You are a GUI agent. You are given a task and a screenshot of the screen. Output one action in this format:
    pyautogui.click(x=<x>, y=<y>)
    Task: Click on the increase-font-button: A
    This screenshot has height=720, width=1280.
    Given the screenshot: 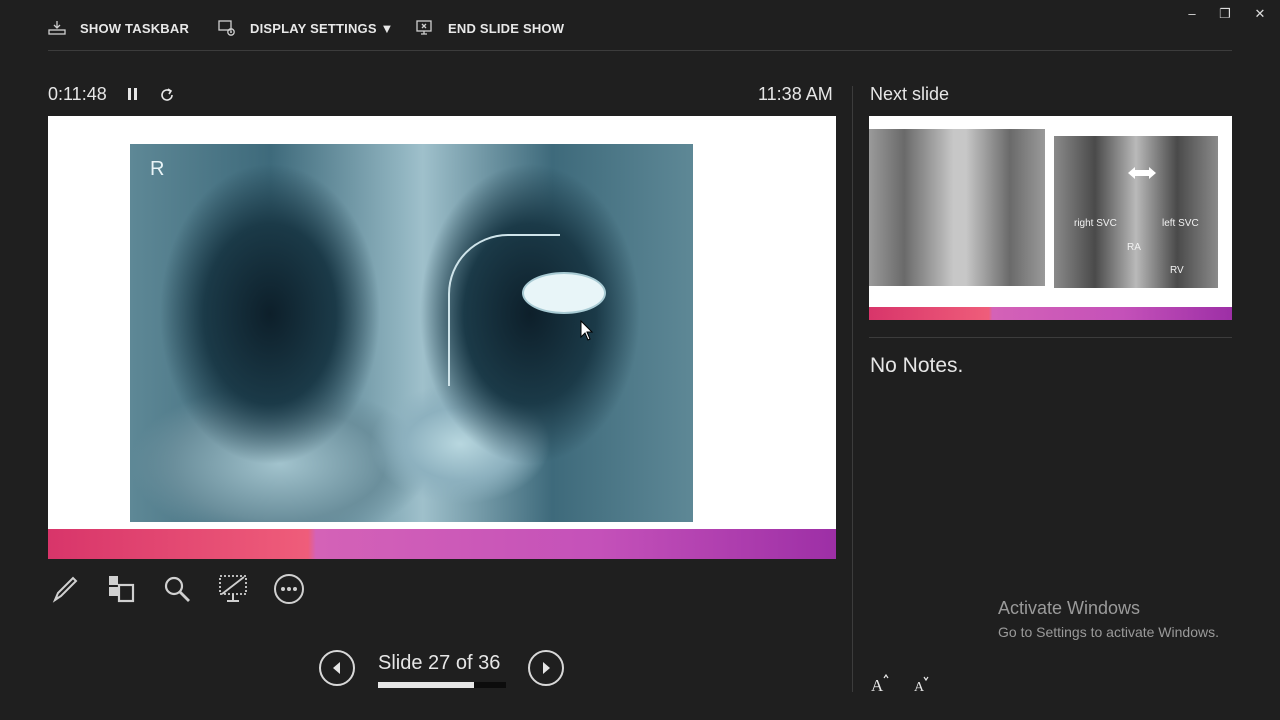 What is the action you would take?
    pyautogui.click(x=880, y=686)
    